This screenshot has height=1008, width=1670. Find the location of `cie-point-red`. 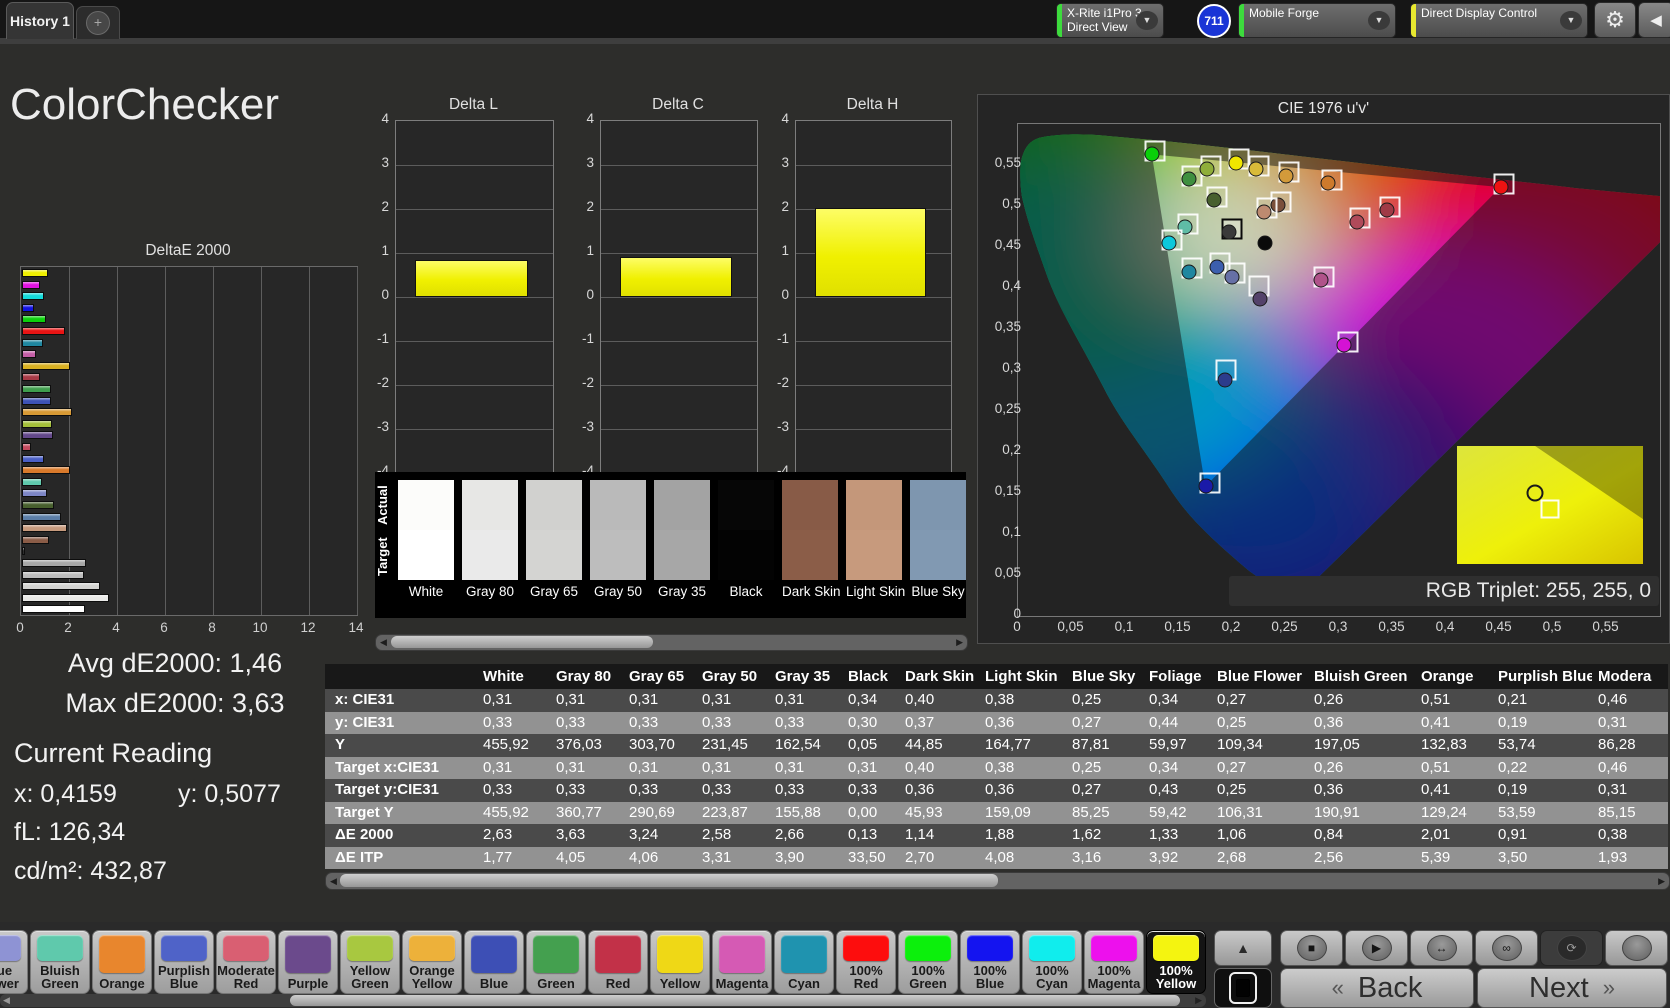

cie-point-red is located at coordinates (1387, 210).